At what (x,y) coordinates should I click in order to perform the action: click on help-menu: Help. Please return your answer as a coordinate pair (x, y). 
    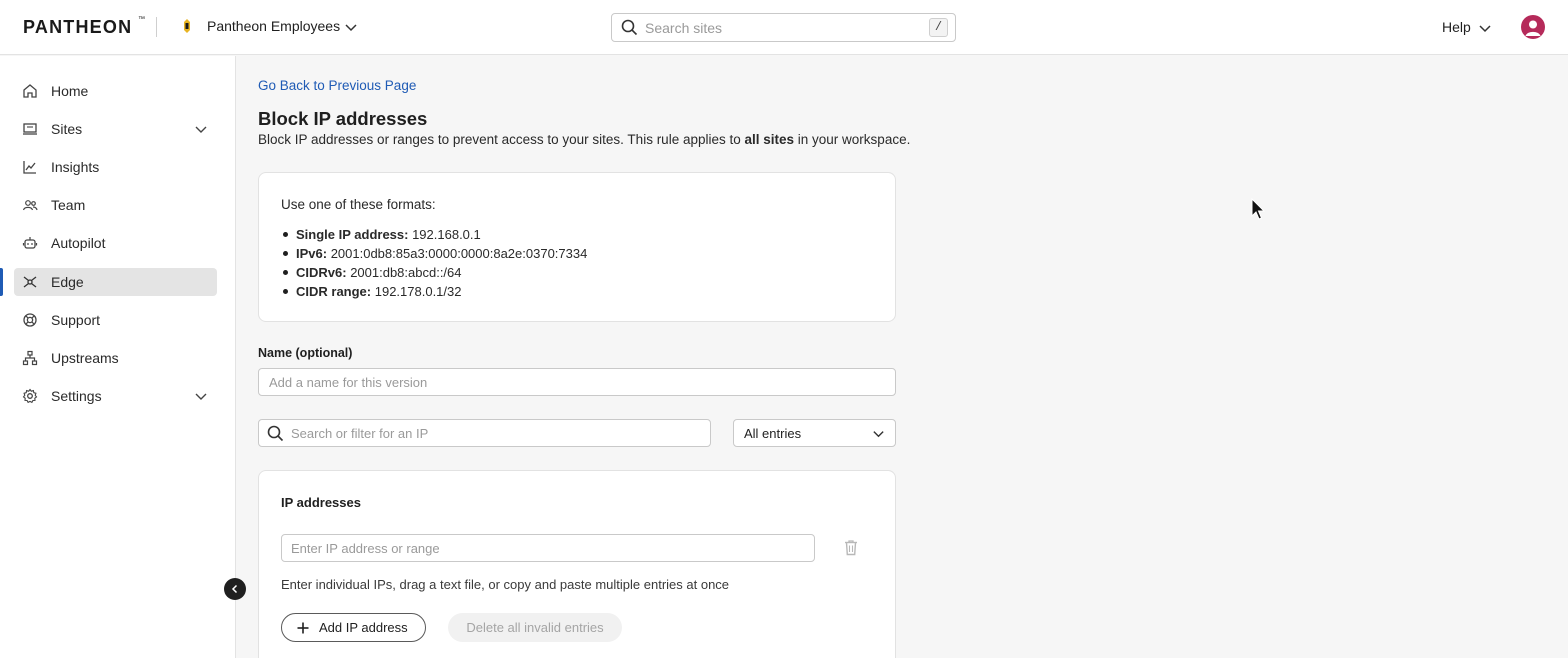
    Looking at the image, I should click on (1456, 27).